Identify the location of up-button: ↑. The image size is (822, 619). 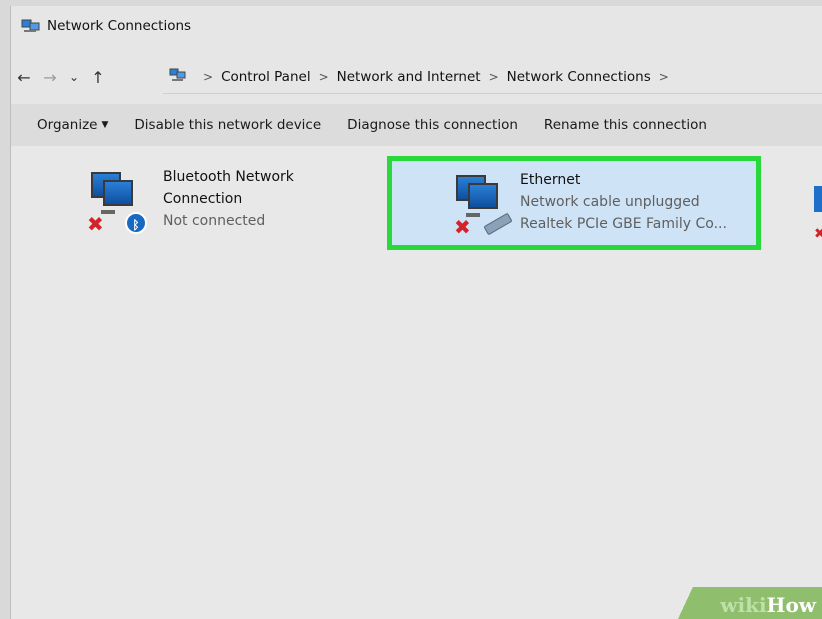
(98, 77).